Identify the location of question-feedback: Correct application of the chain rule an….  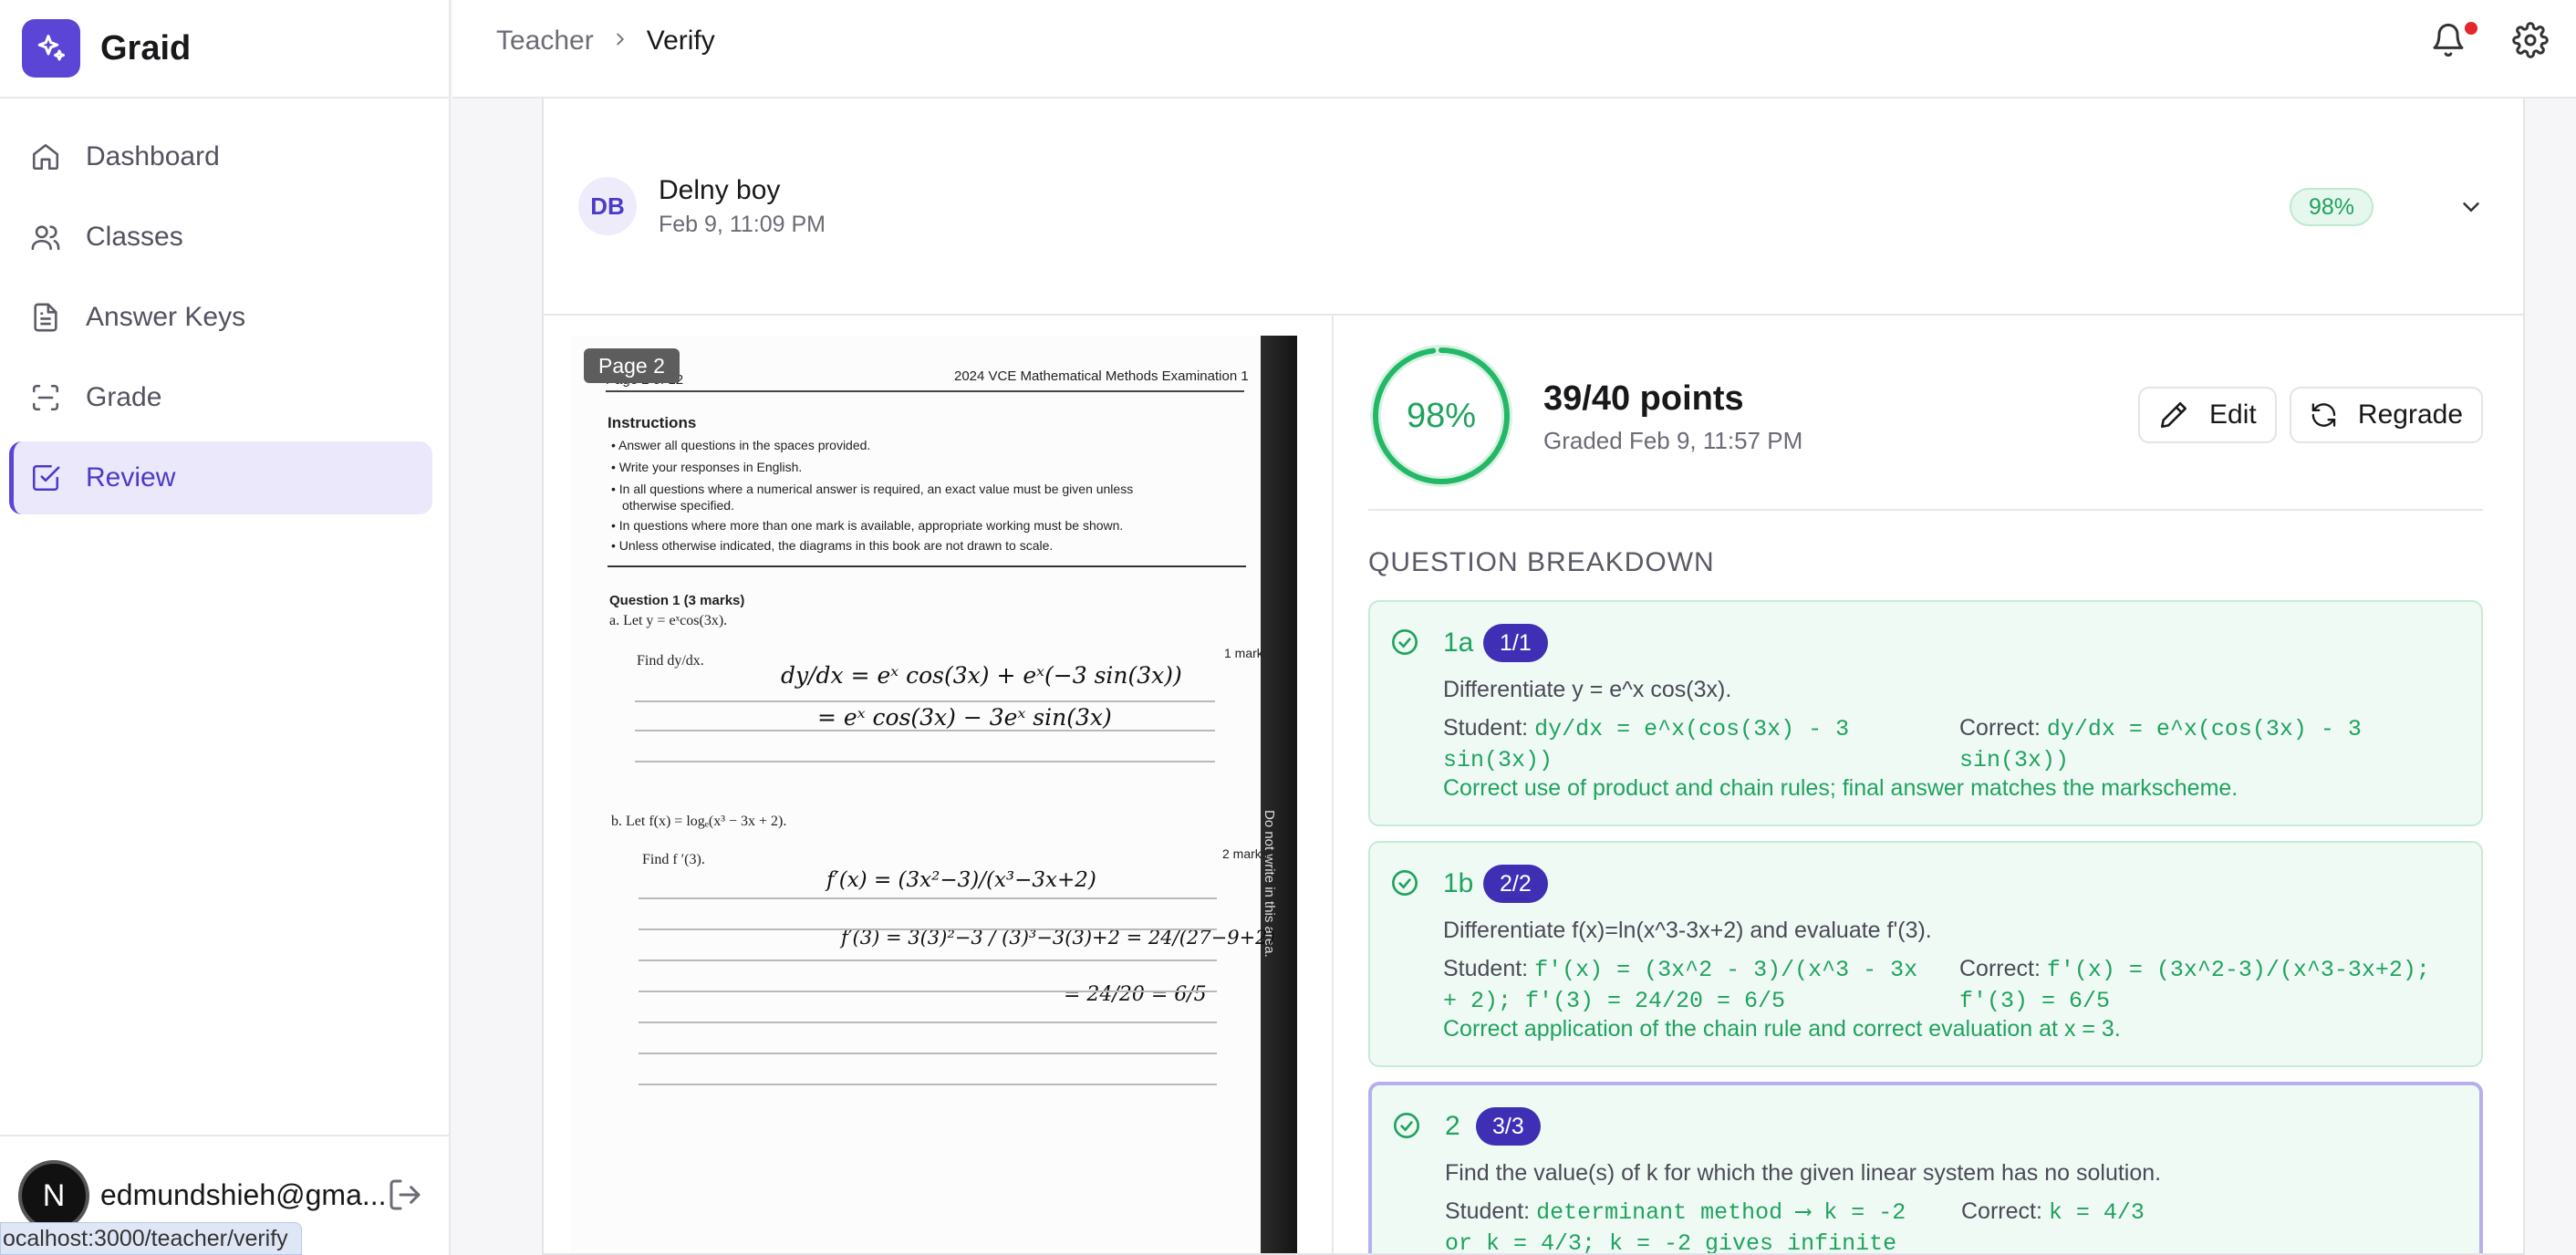
(1782, 1029).